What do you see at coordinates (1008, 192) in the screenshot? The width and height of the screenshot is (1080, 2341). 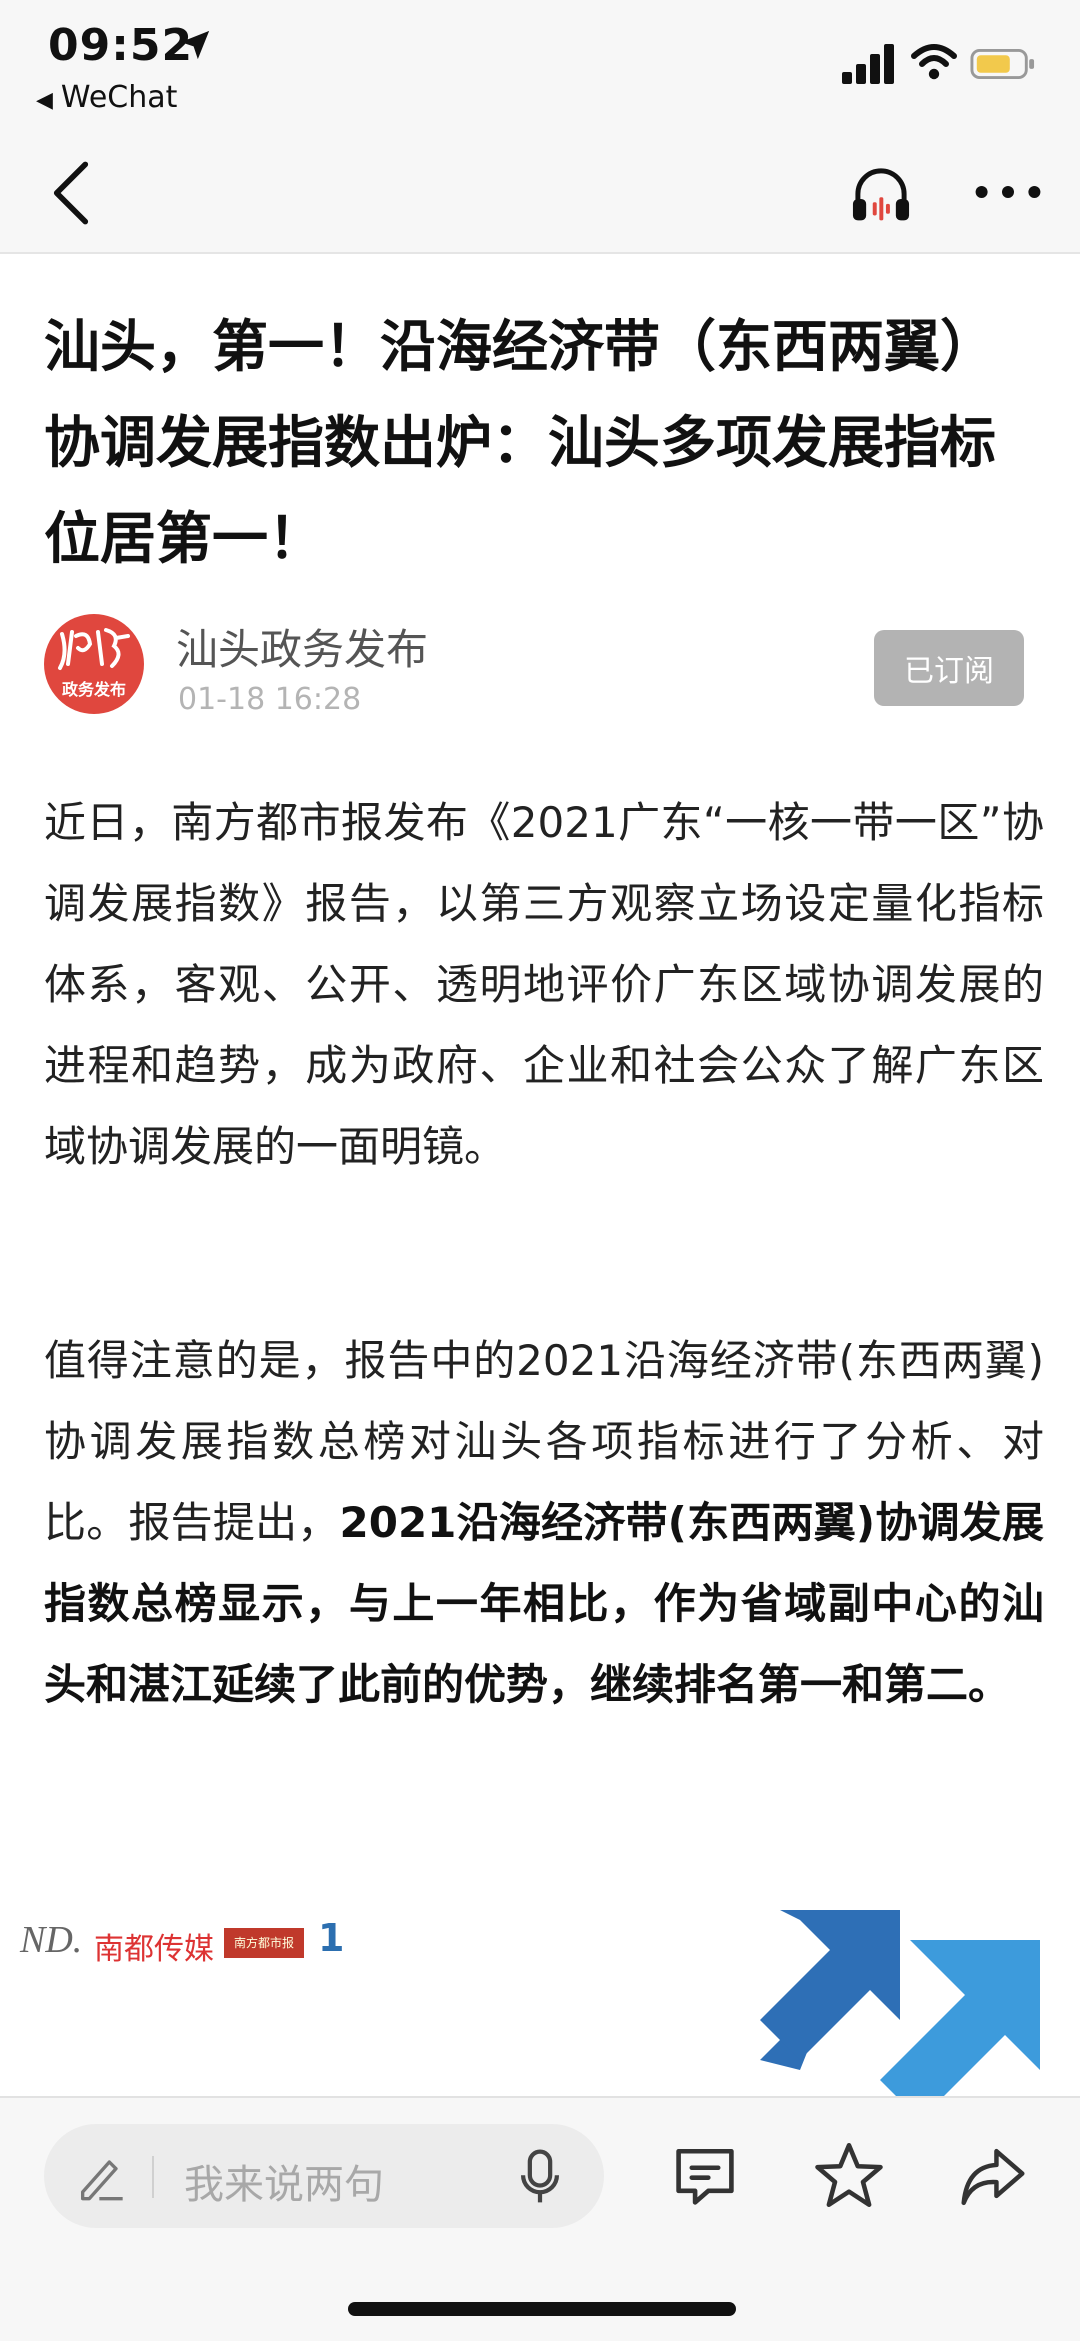 I see `more-options-icon` at bounding box center [1008, 192].